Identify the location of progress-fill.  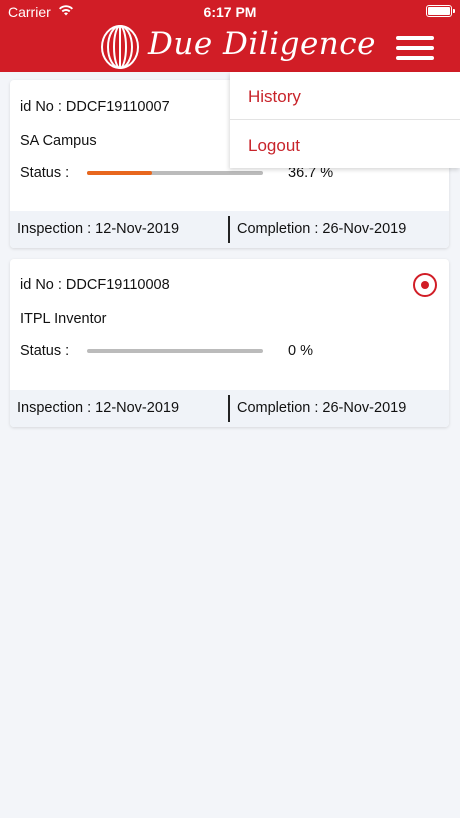
(119, 173).